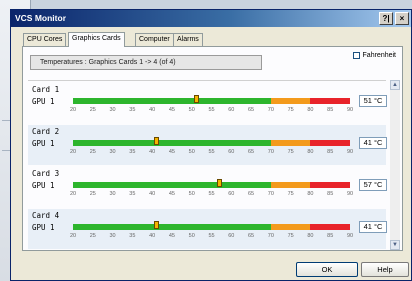 The image size is (412, 281). I want to click on temperature-readout: 57 °C, so click(373, 185).